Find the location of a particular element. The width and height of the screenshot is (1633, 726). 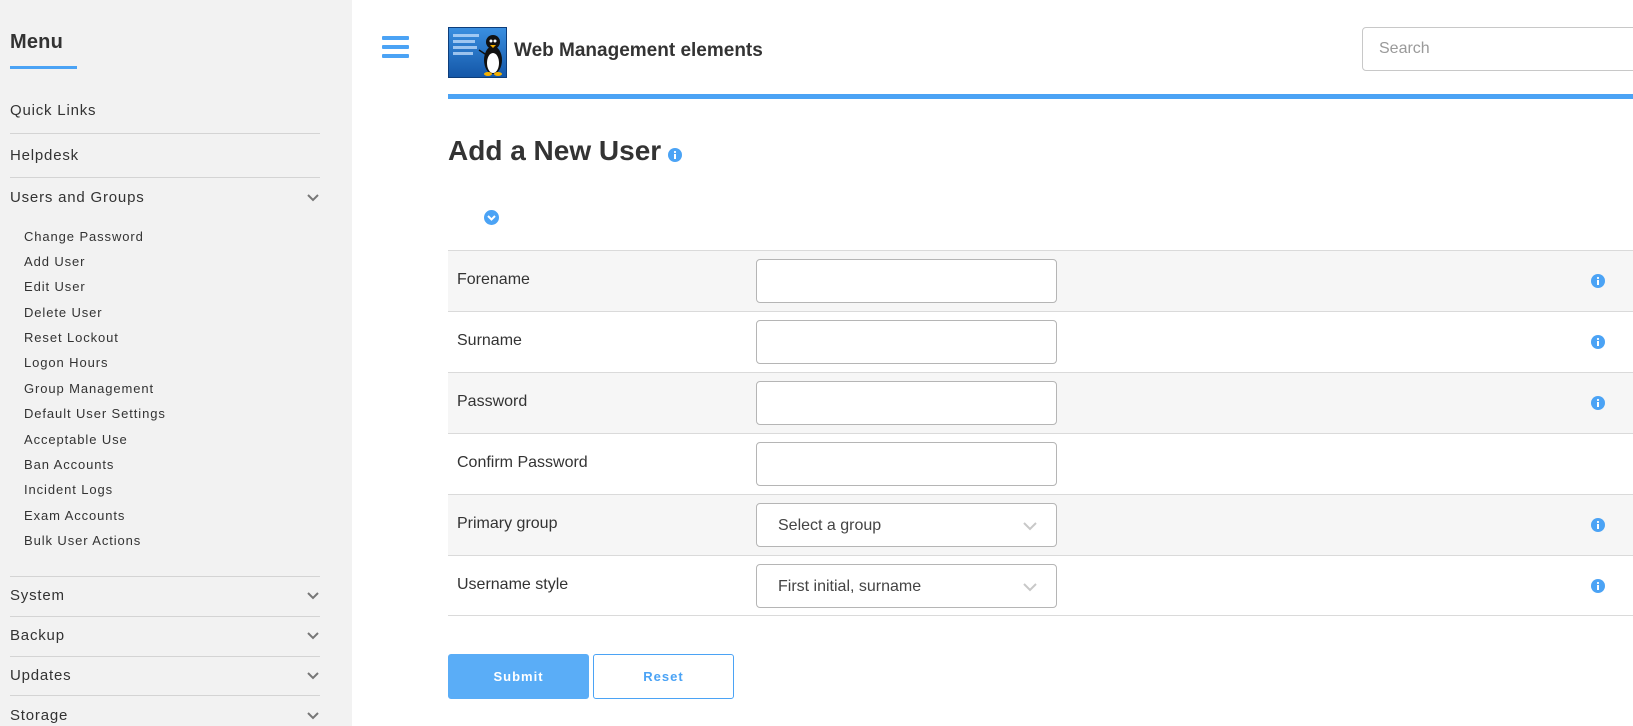

menu-title: Menu is located at coordinates (37, 42).